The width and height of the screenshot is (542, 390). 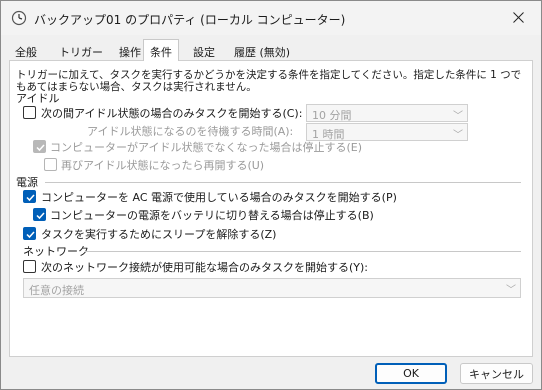 What do you see at coordinates (219, 197) in the screenshot?
I see `ac-only-label: コンピューターを AC 電源で使用している場合のみタスクを開始する(P)` at bounding box center [219, 197].